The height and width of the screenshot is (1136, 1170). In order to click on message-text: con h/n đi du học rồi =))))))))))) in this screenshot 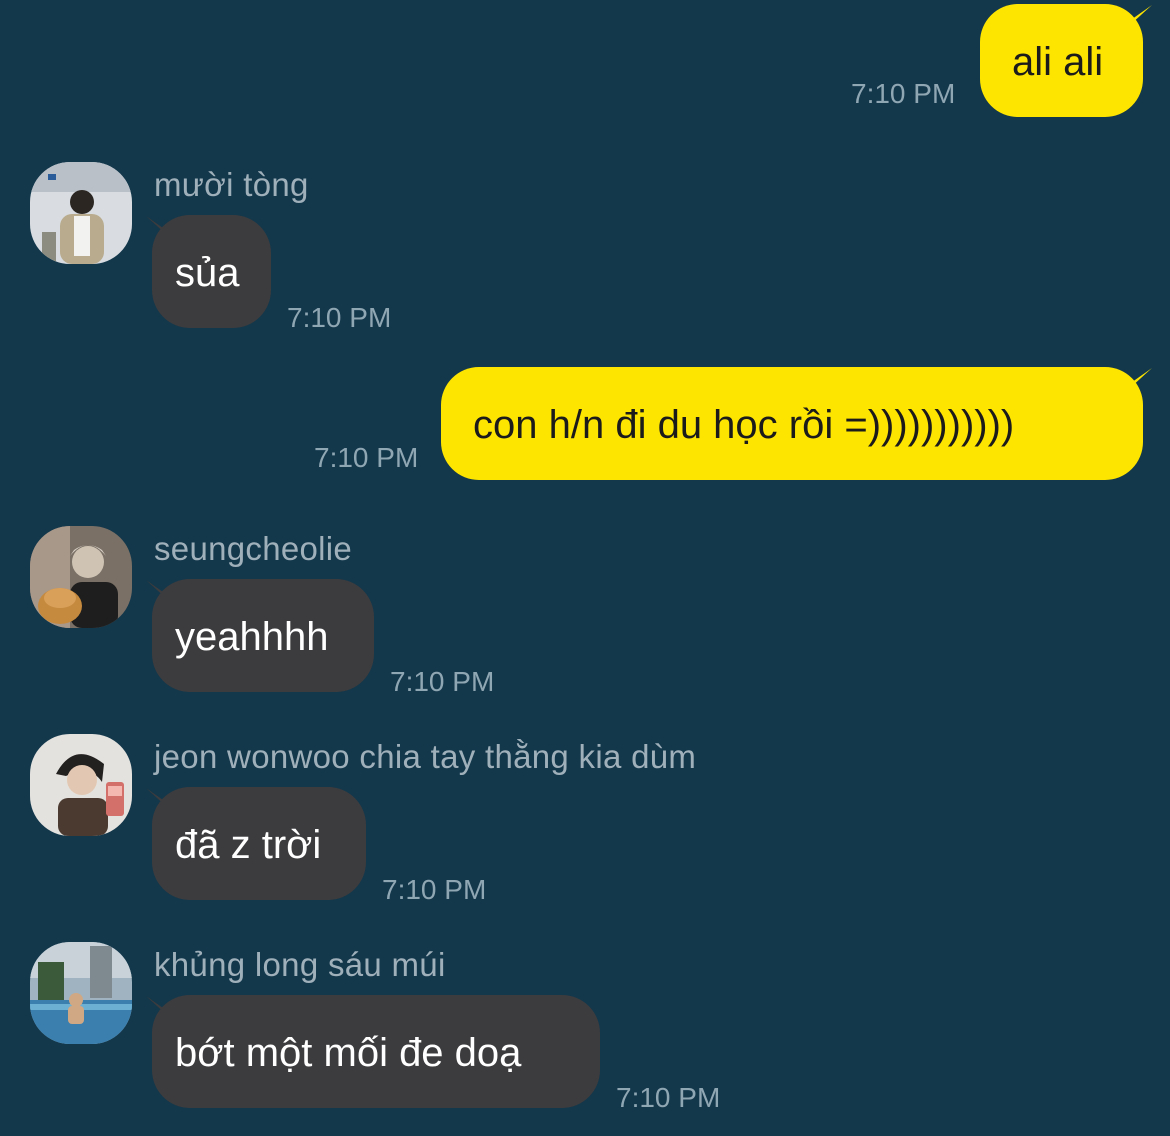, I will do `click(744, 425)`.